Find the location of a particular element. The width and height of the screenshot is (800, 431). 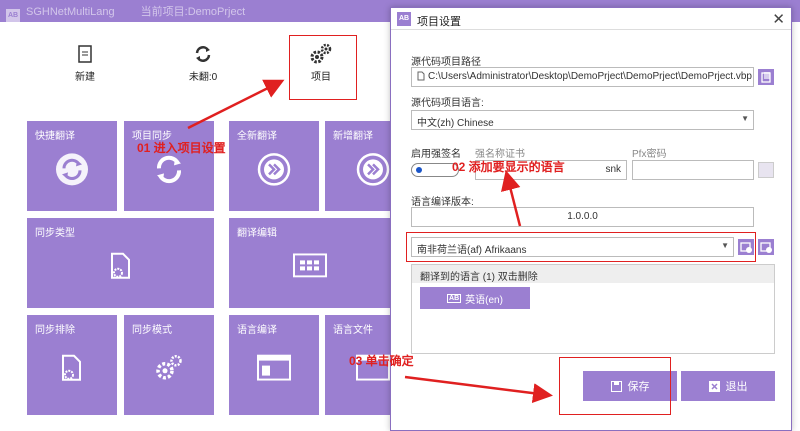

arrow-to-add-lang is located at coordinates (511, 198).